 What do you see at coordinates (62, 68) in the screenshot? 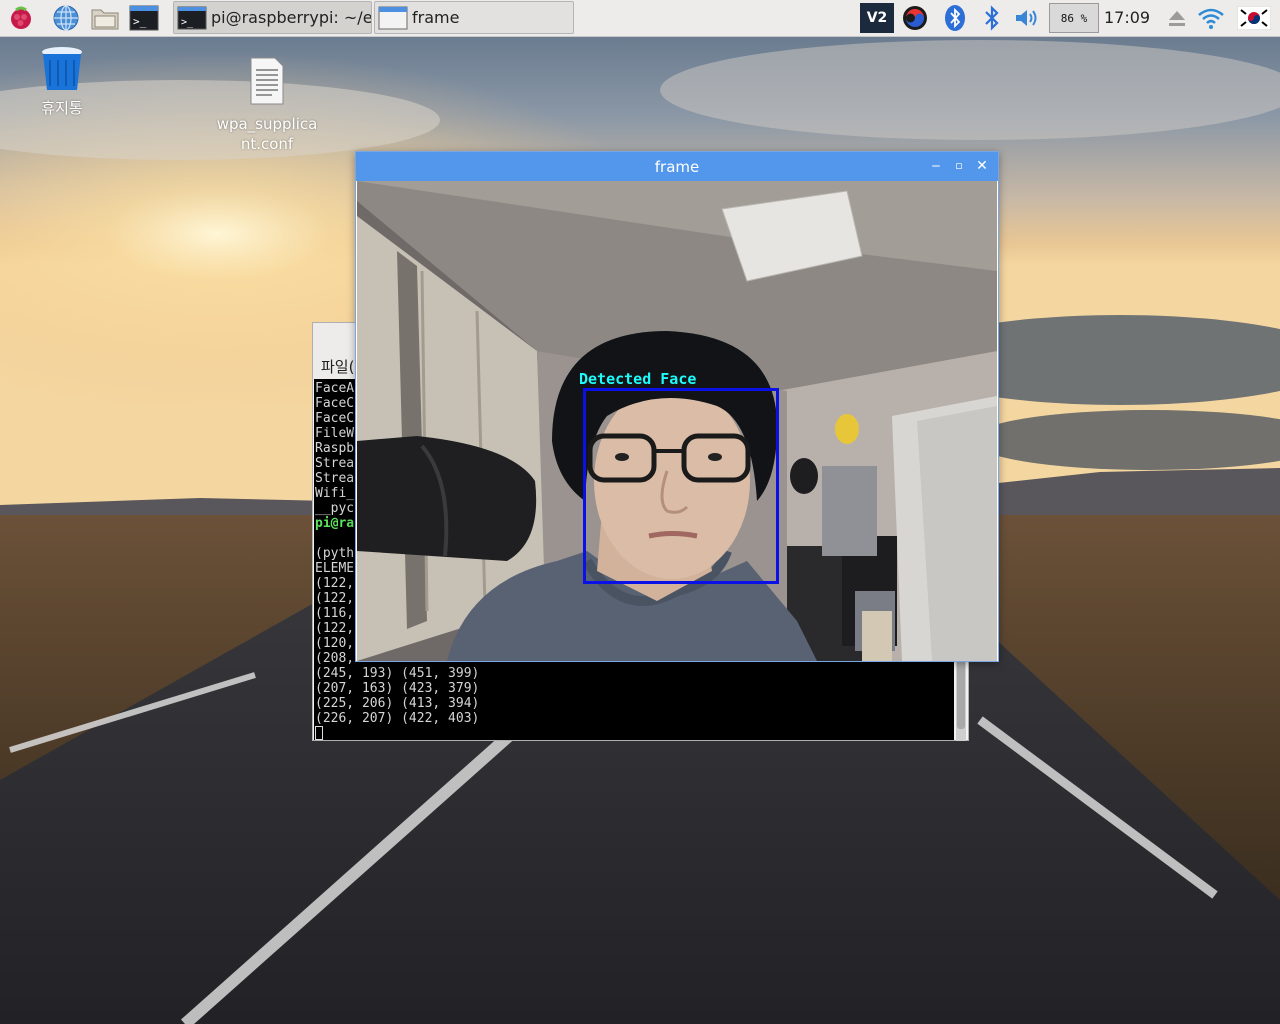
I see `trash-icon` at bounding box center [62, 68].